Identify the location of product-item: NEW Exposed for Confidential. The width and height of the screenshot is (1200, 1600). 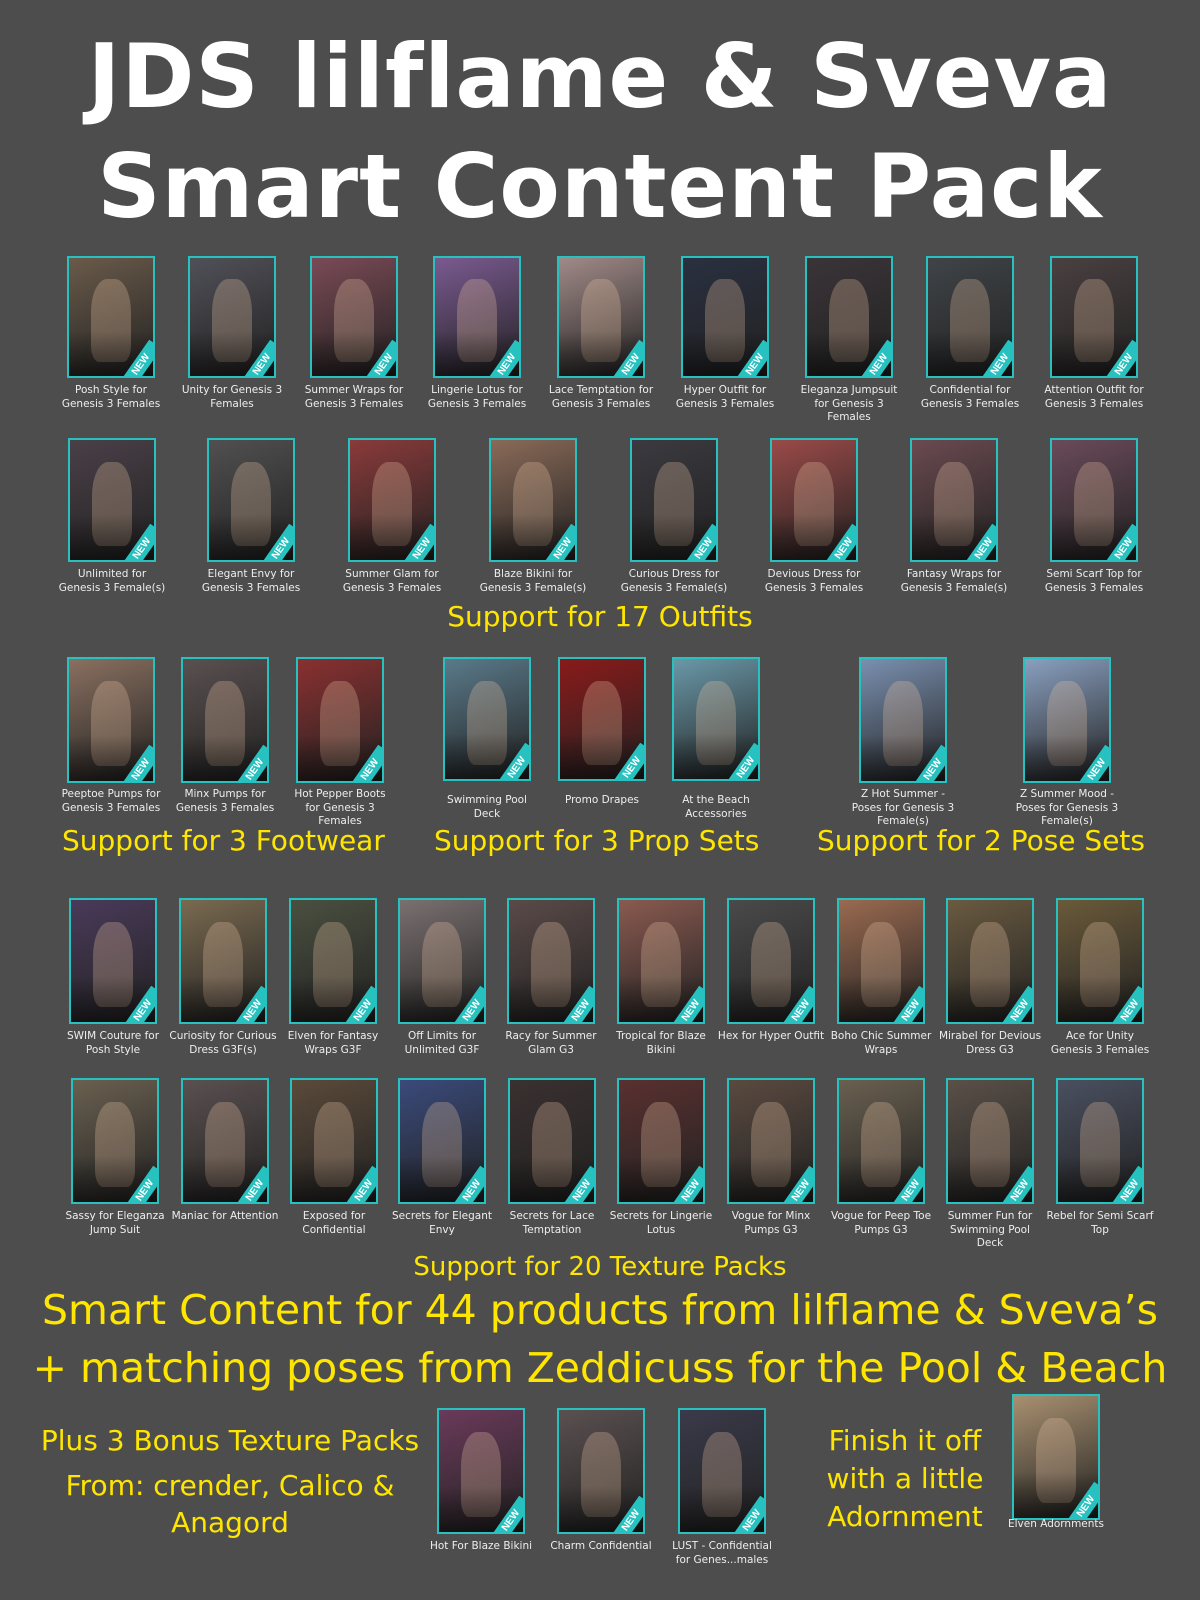
(334, 1165).